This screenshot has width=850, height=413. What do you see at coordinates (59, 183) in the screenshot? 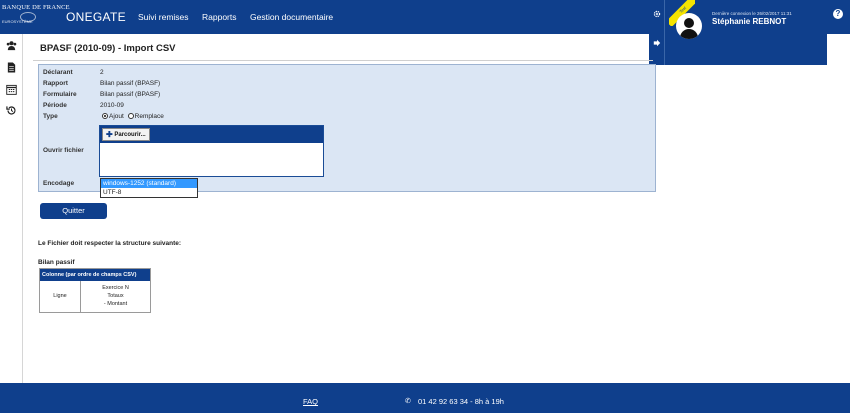
I see `encoding-label: Encodage` at bounding box center [59, 183].